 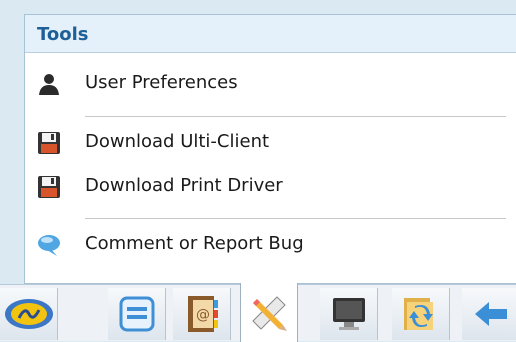 What do you see at coordinates (194, 243) in the screenshot?
I see `menu-item-label: Comment or Report Bug` at bounding box center [194, 243].